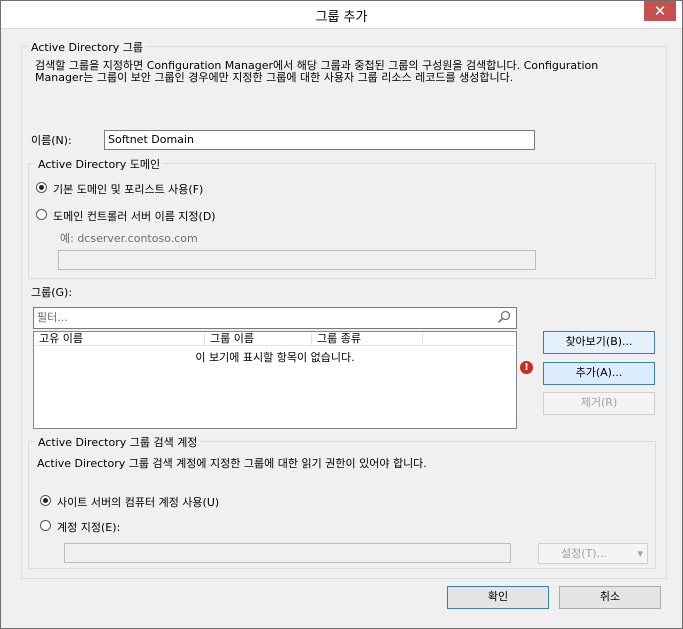  I want to click on search-icon, so click(504, 317).